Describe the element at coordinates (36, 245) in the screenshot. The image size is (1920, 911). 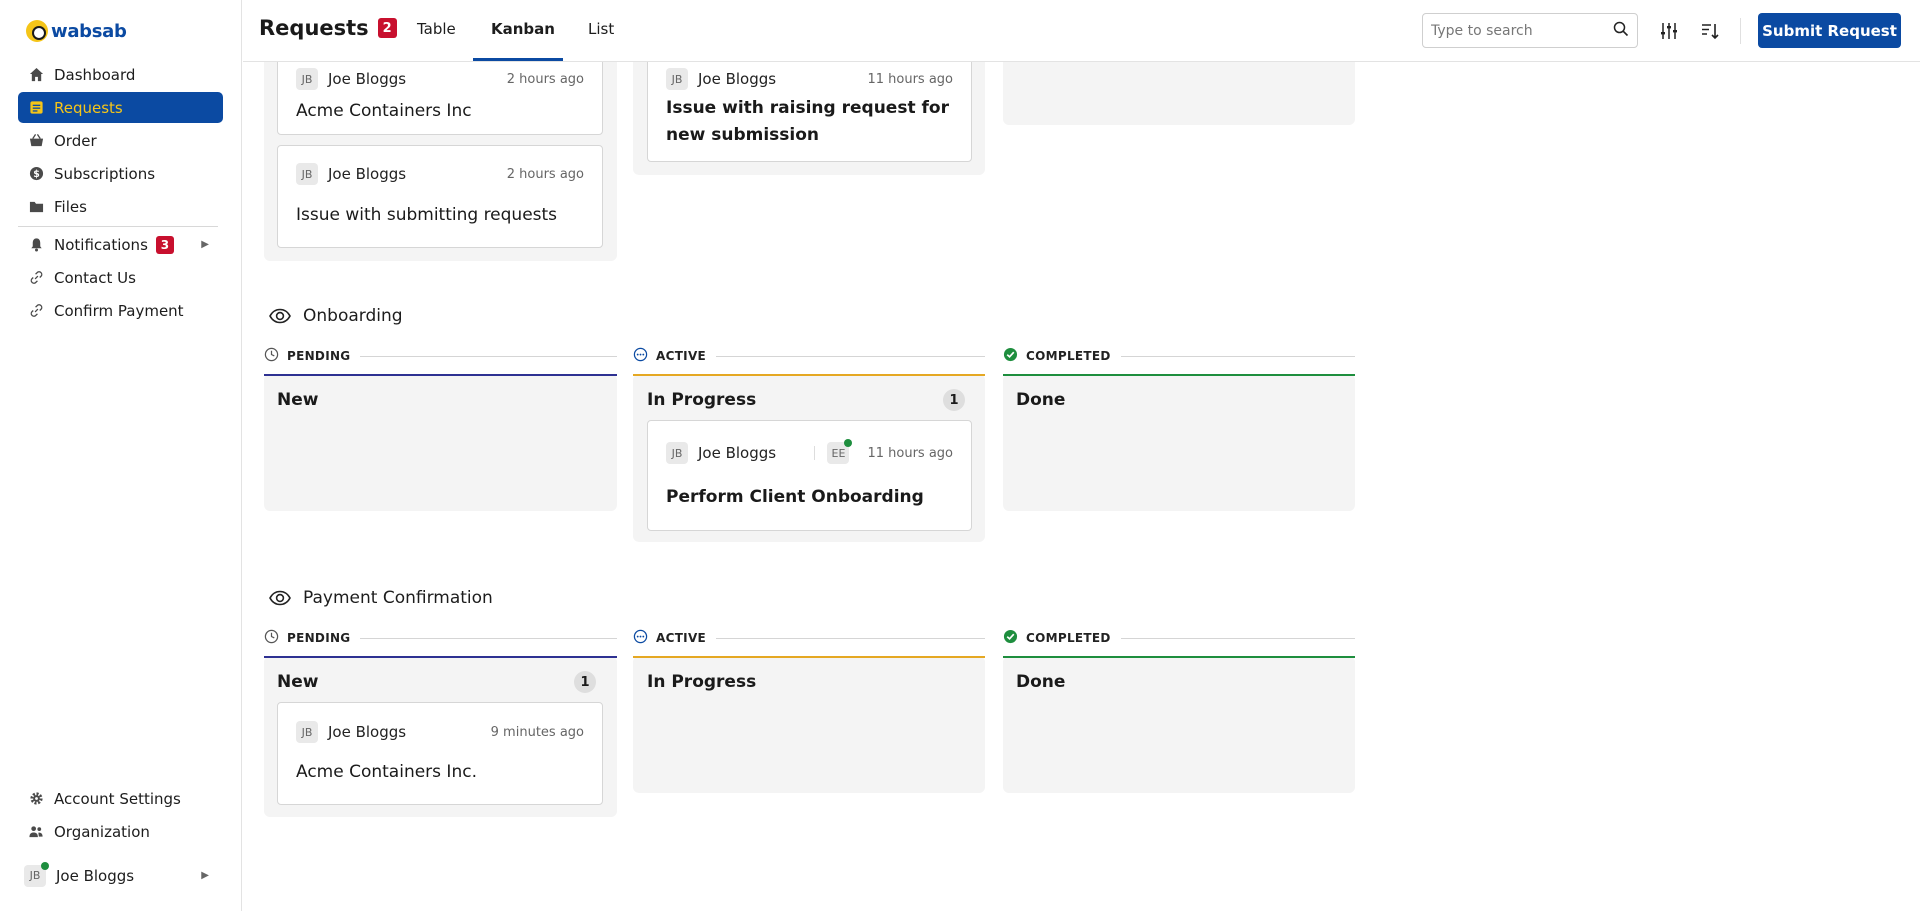
I see `bell-icon` at that location.